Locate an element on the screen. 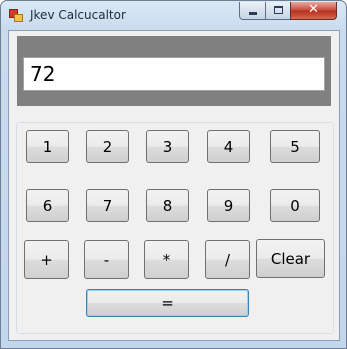 This screenshot has height=349, width=347. add-button: + is located at coordinates (46, 259).